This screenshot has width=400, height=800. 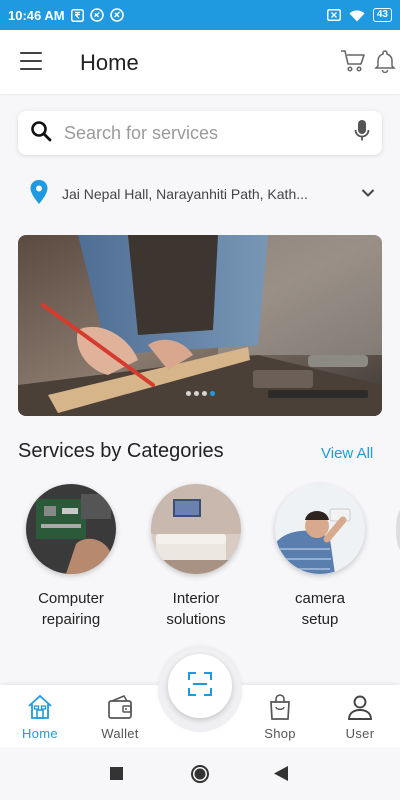 What do you see at coordinates (77, 15) in the screenshot?
I see `rupee-notification-icon` at bounding box center [77, 15].